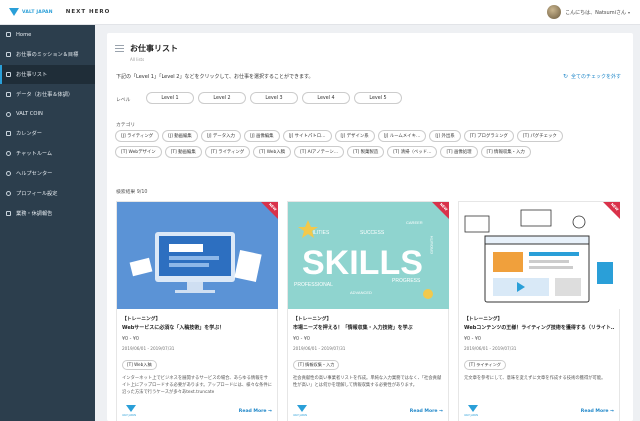 The image size is (640, 421). I want to click on sidebar-item-label: データ（お仕事＆体調）, so click(45, 94).